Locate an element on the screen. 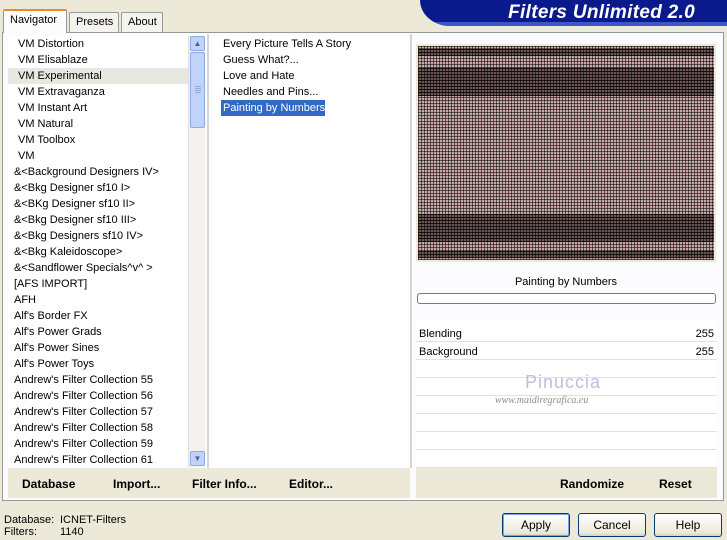 Image resolution: width=727 pixels, height=540 pixels. category-item: [AFS IMPORT] is located at coordinates (98, 284).